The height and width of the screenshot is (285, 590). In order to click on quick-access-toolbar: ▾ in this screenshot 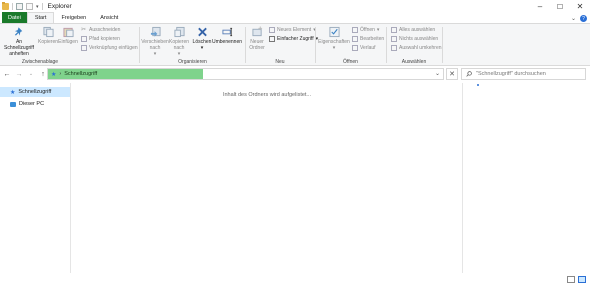, I will do `click(21, 6)`.